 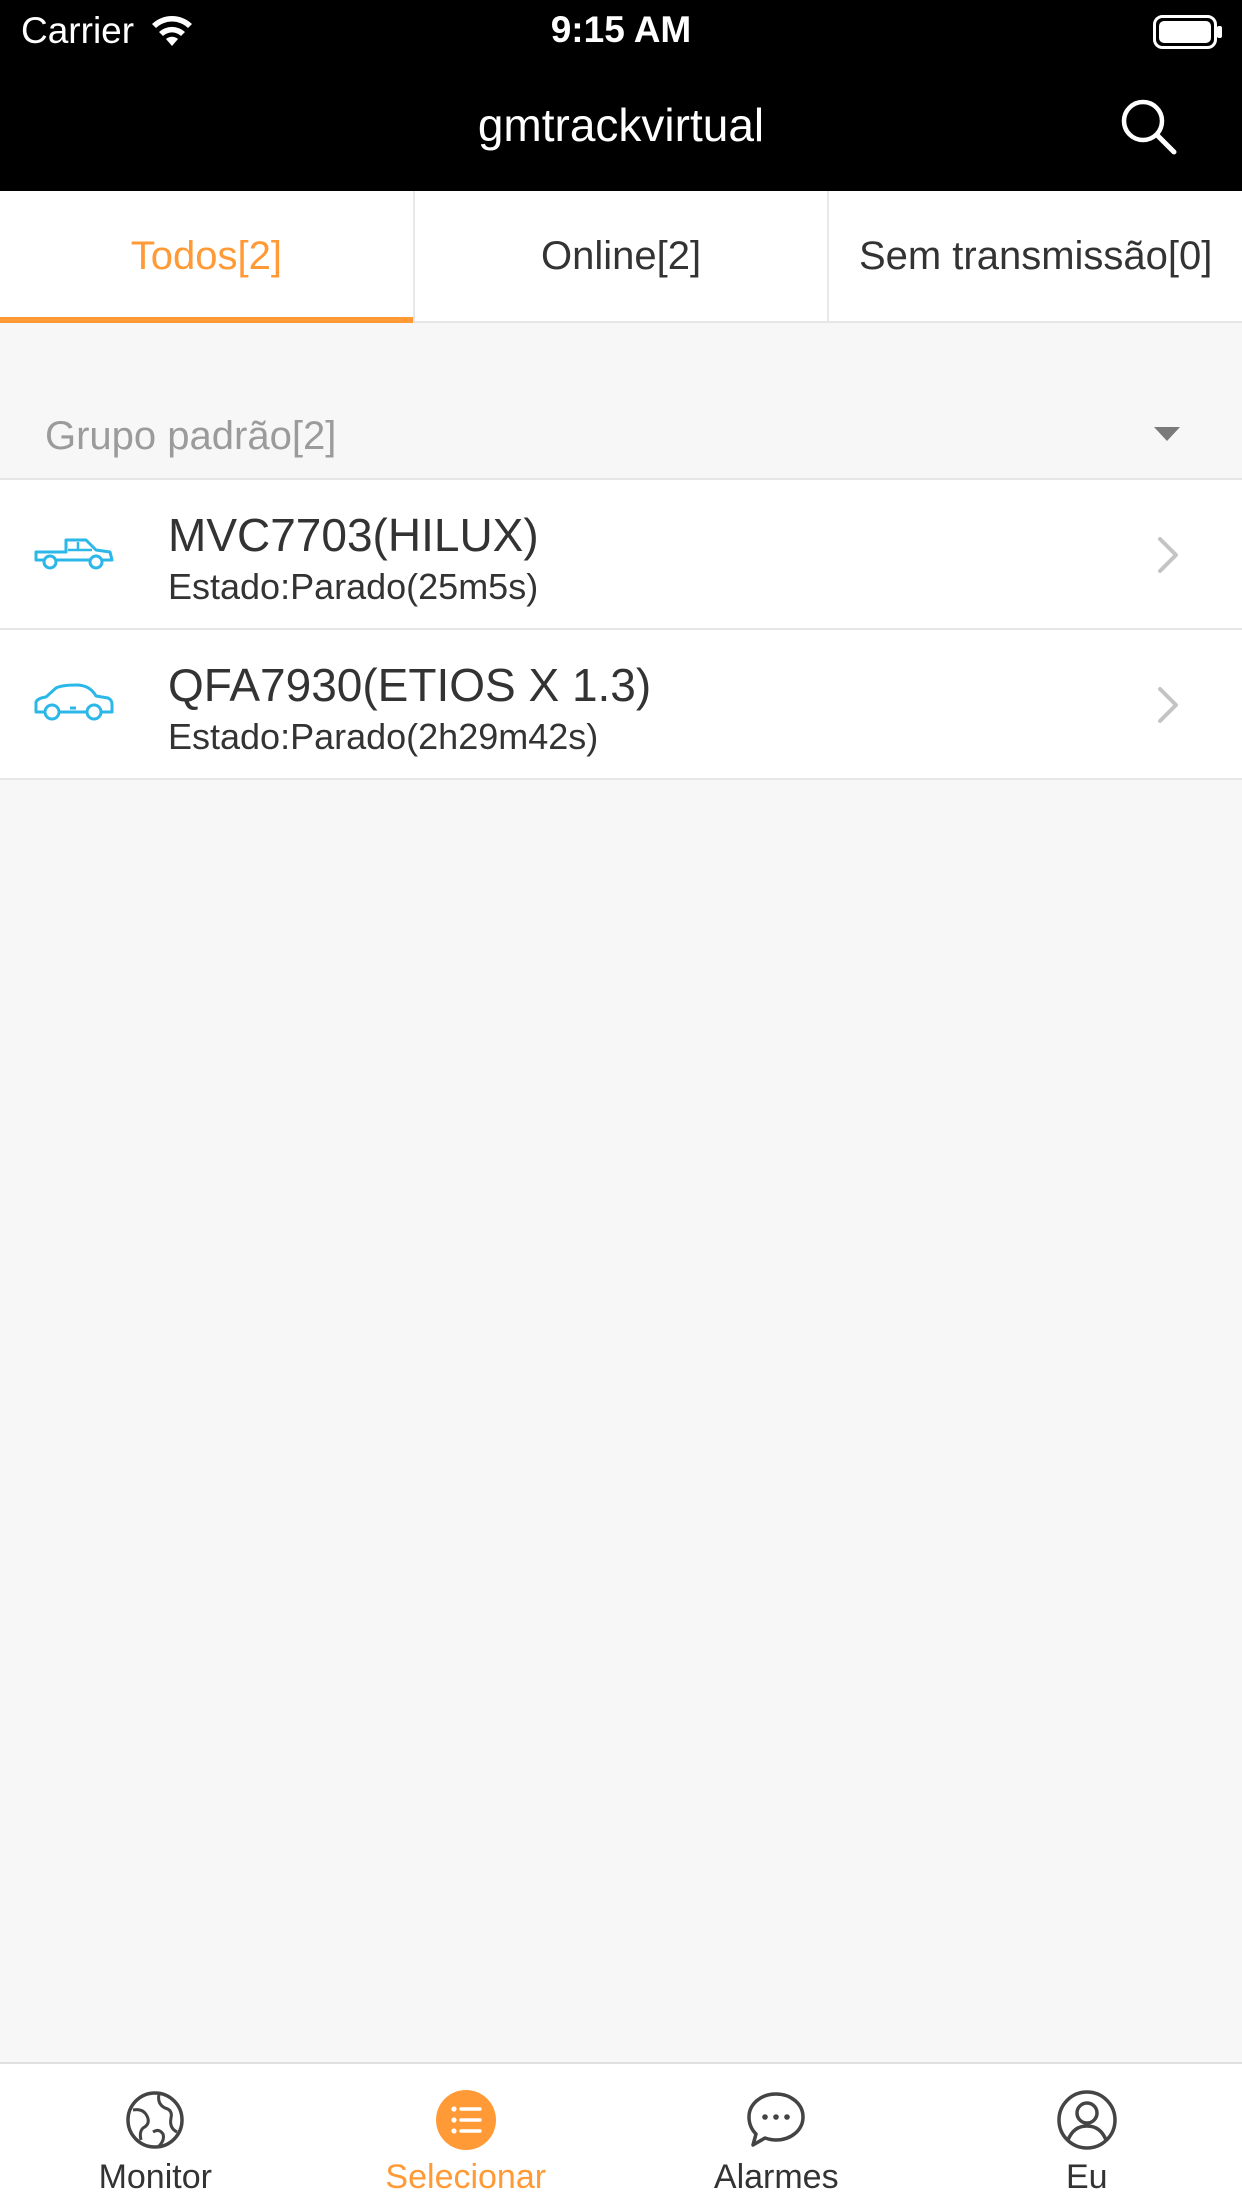 I want to click on tabbar-label: Selecionar, so click(x=466, y=2177).